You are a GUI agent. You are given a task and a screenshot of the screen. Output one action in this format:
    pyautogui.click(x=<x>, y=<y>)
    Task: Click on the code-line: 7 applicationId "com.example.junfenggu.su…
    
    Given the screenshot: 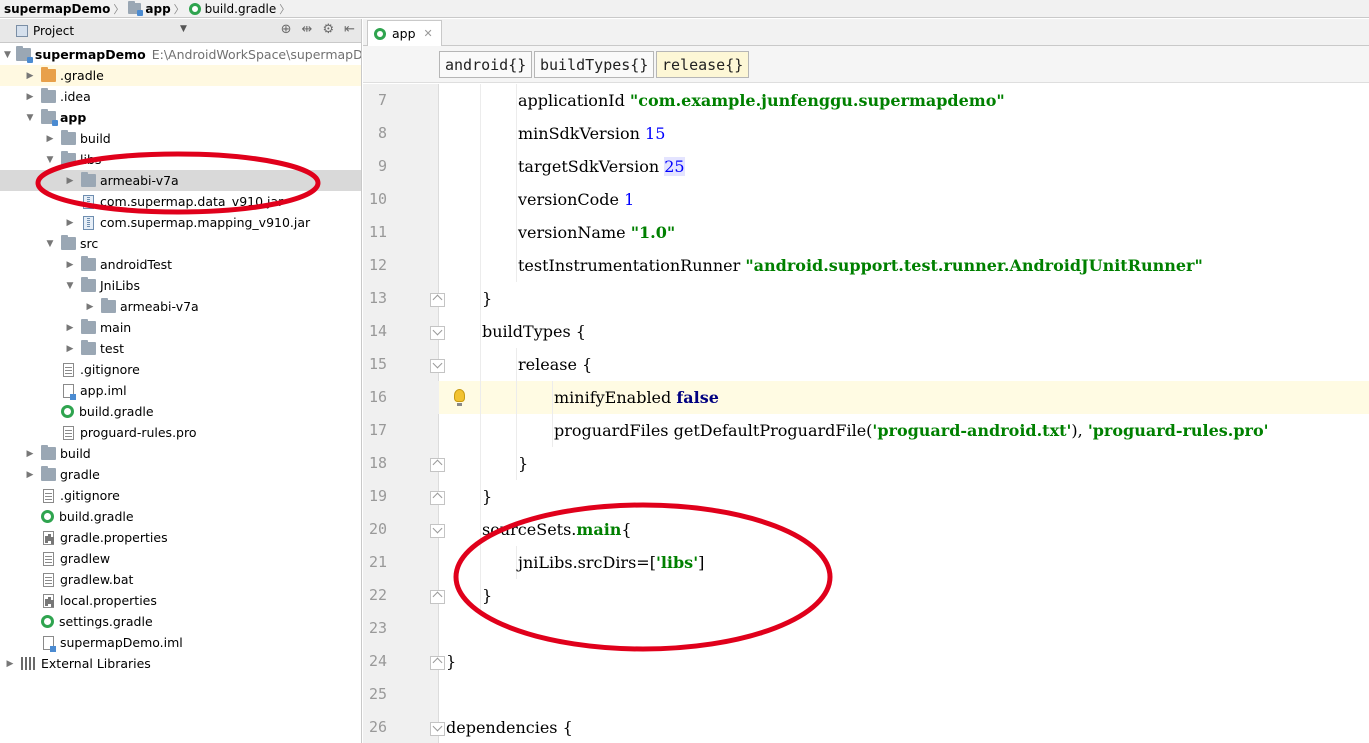 What is the action you would take?
    pyautogui.click(x=866, y=100)
    